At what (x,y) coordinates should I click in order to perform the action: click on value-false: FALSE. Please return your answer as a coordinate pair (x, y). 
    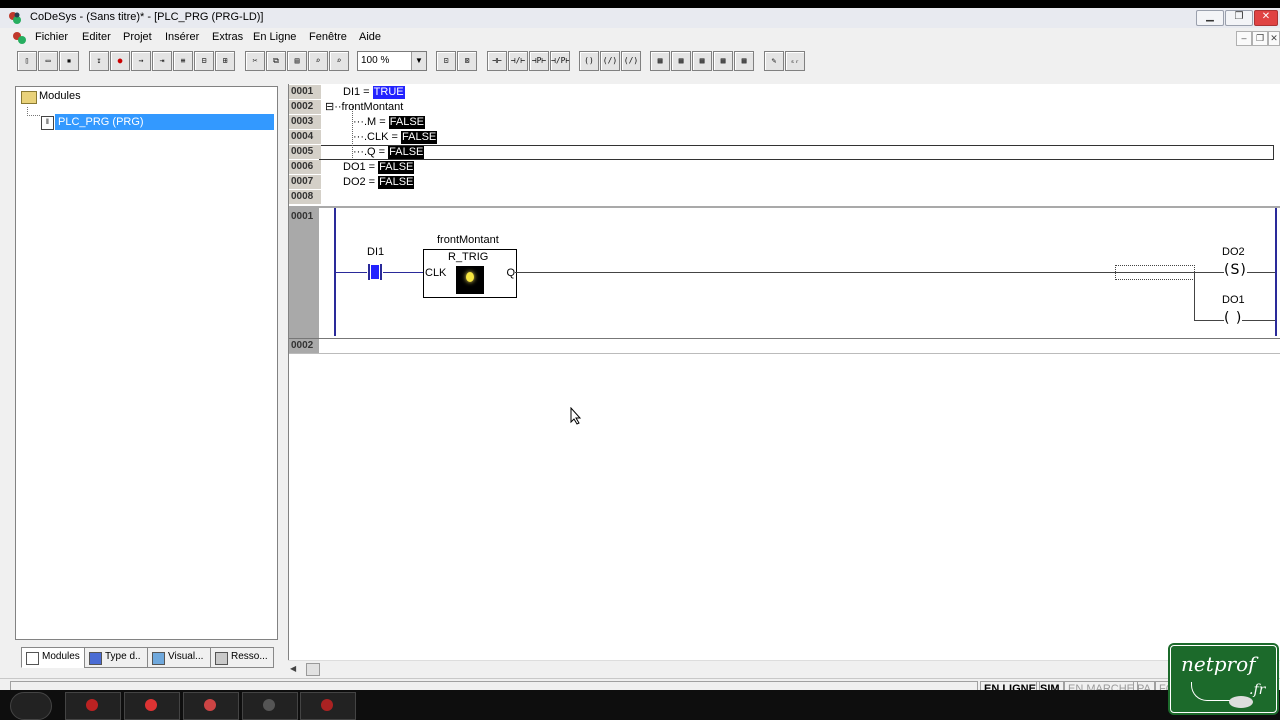
    Looking at the image, I should click on (396, 167).